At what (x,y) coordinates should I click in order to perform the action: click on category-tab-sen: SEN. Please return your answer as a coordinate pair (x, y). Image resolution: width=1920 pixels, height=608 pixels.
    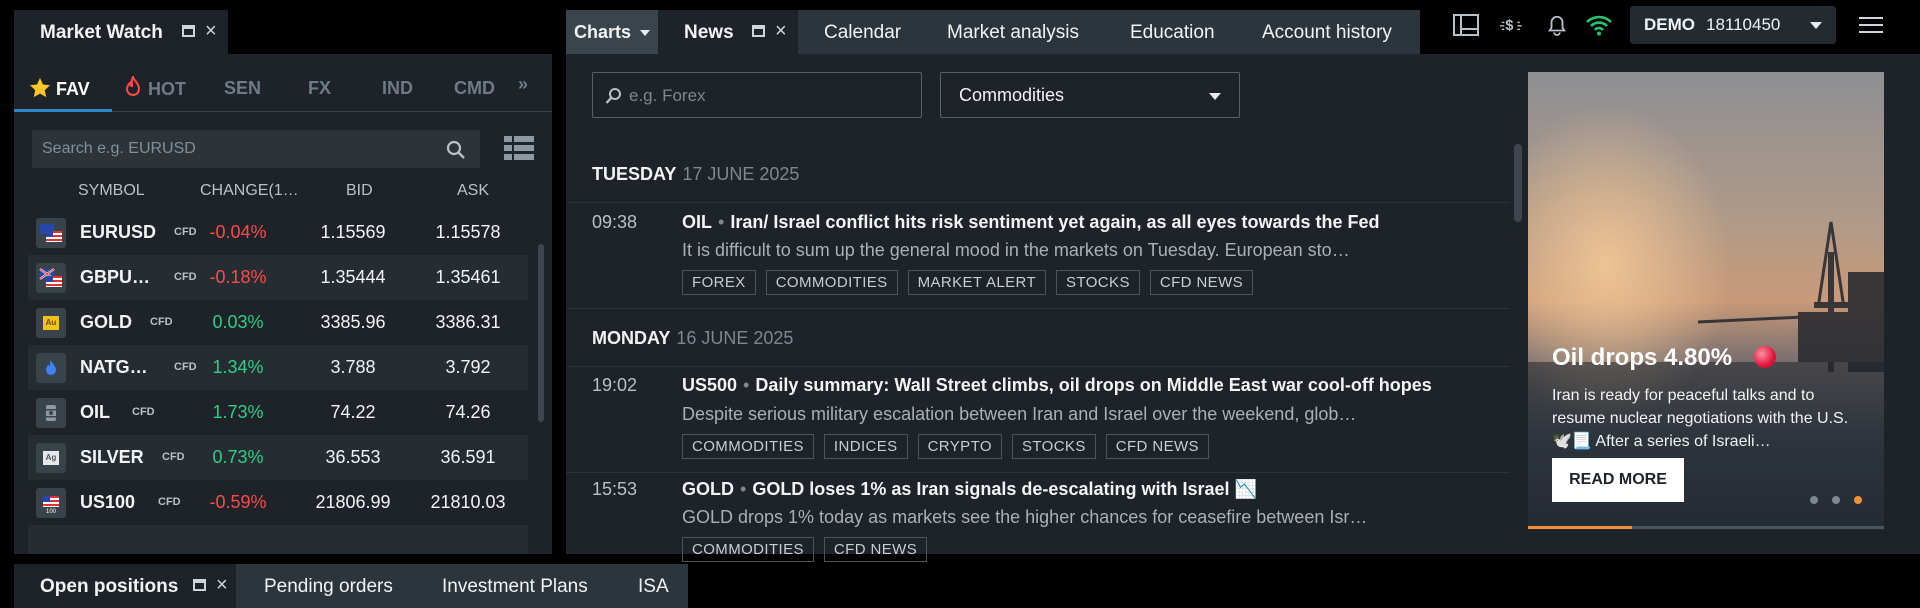
    Looking at the image, I should click on (242, 88).